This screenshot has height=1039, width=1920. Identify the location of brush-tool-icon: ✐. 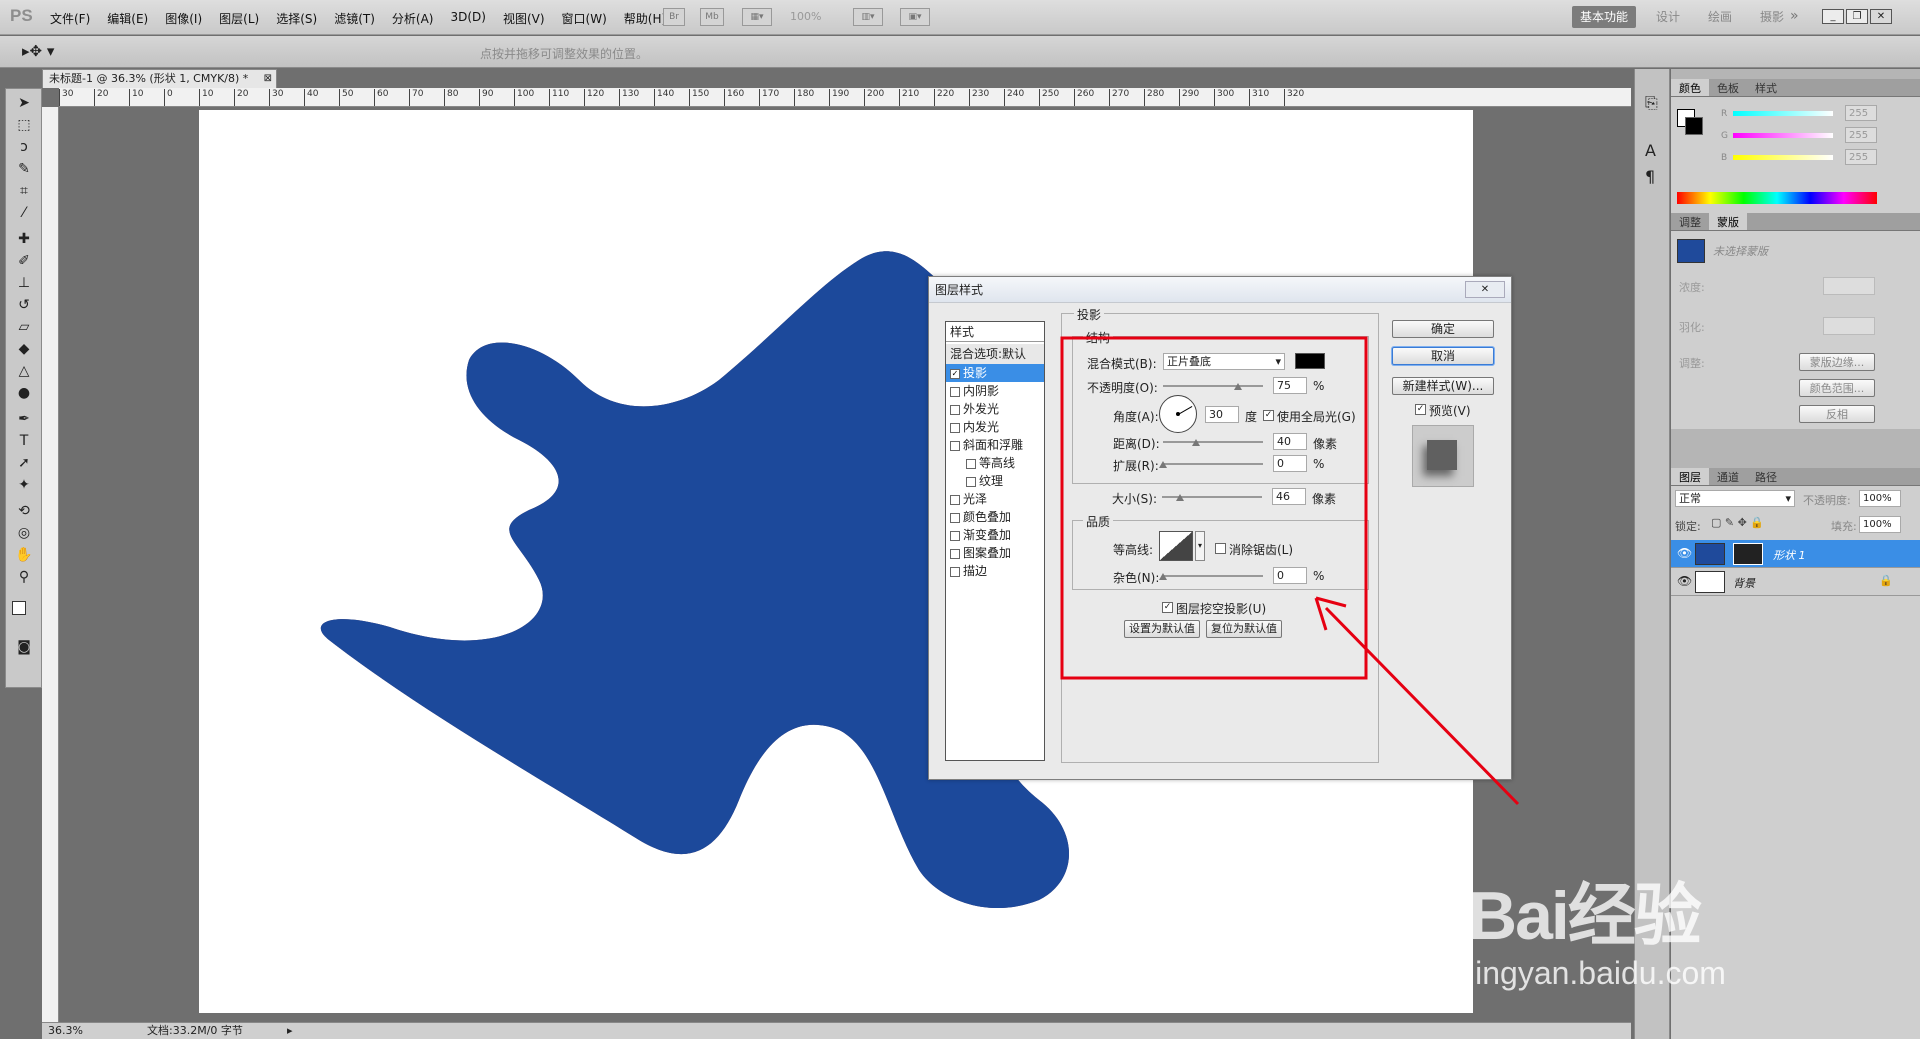
(24, 261).